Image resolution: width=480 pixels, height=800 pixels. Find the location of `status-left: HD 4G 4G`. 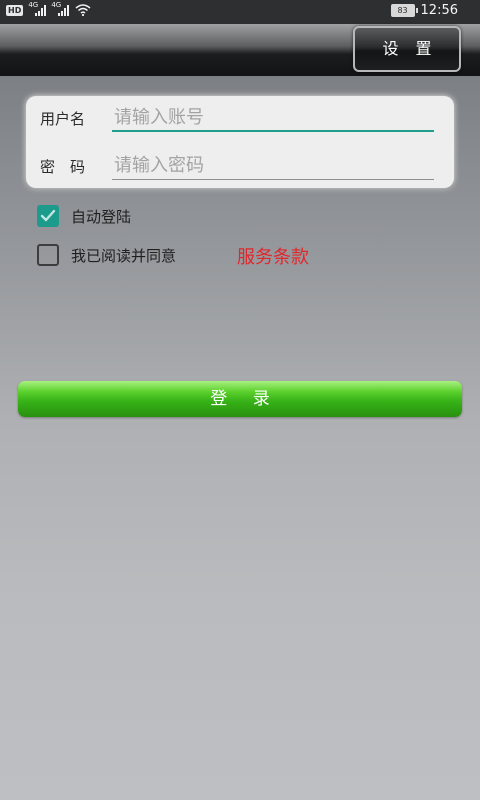

status-left: HD 4G 4G is located at coordinates (48, 8).